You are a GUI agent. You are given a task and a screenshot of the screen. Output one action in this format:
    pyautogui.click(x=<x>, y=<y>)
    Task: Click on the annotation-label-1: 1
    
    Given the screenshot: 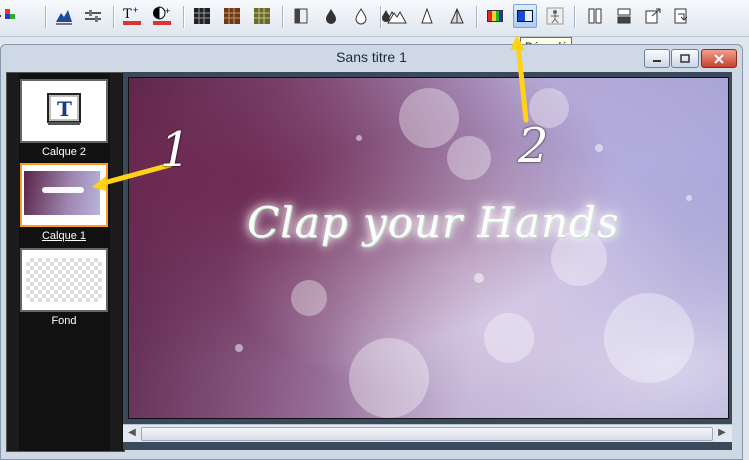 What is the action you would take?
    pyautogui.click(x=175, y=150)
    